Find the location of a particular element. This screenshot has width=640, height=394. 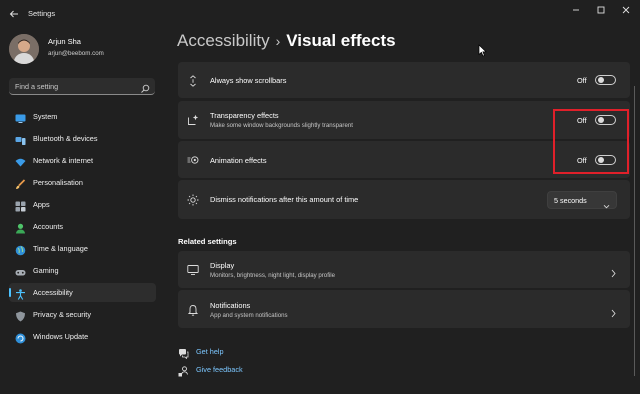

feedback-icon is located at coordinates (183, 370).